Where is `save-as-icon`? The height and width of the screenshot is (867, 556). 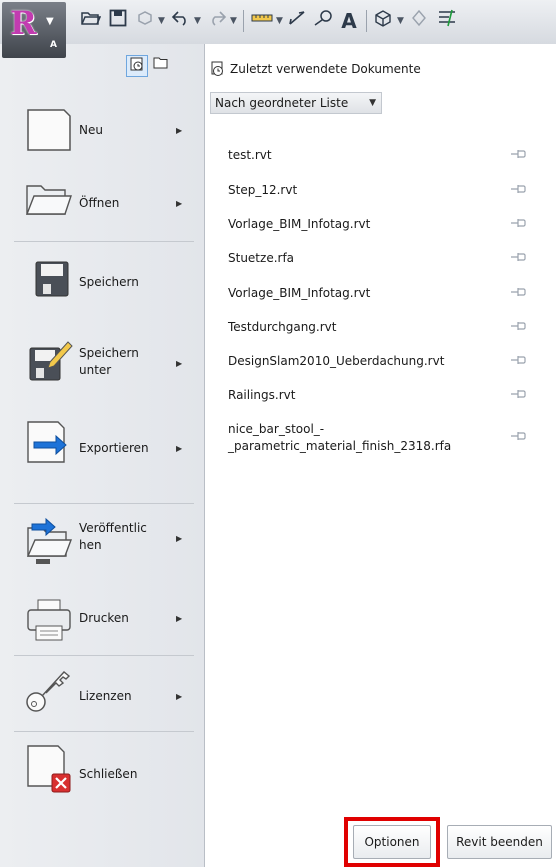
save-as-icon is located at coordinates (49, 364).